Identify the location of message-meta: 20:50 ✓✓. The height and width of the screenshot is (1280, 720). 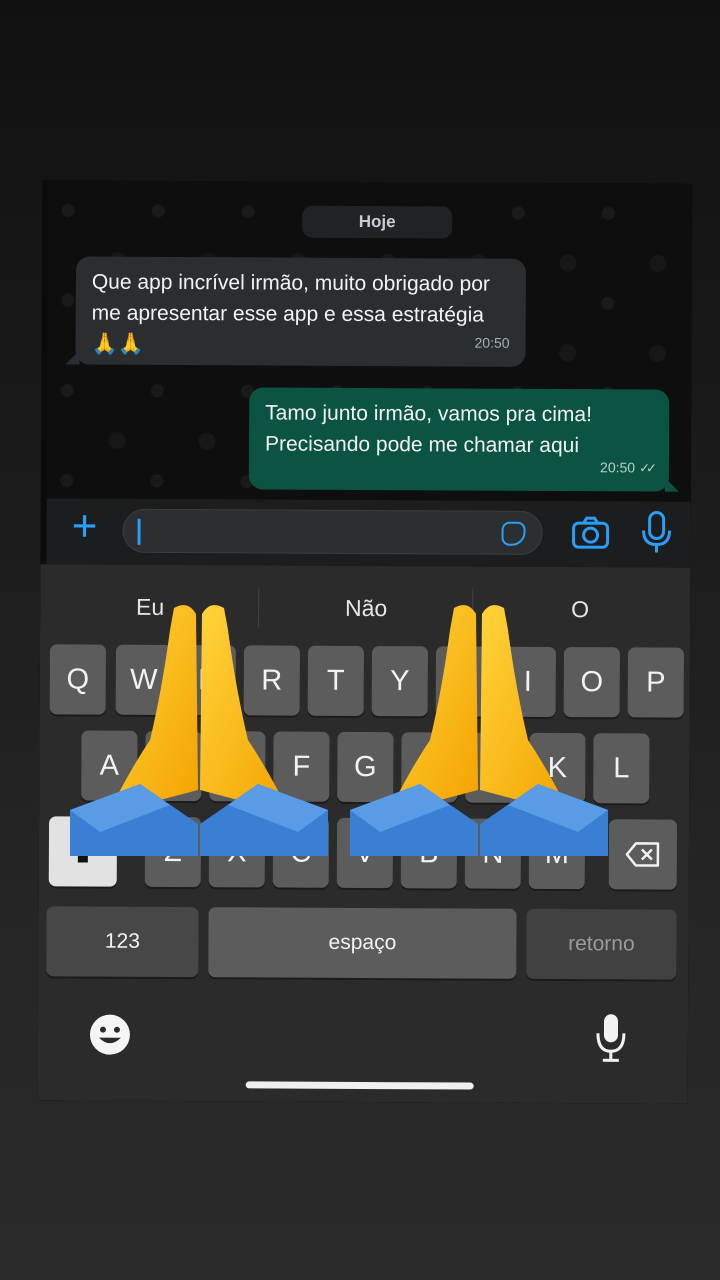
(626, 467).